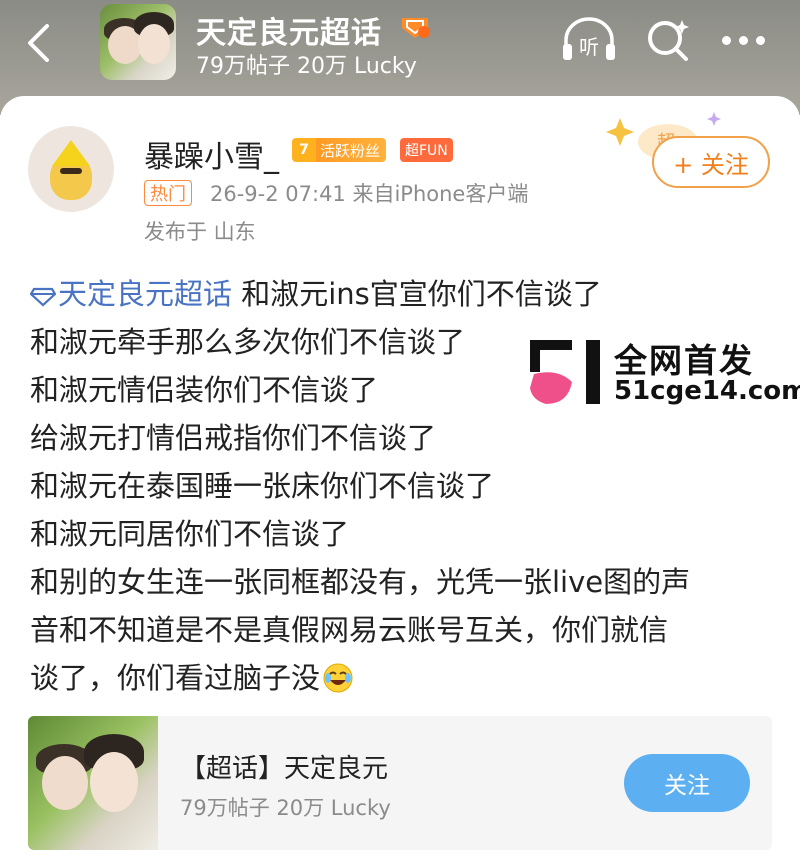 This screenshot has height=866, width=800. Describe the element at coordinates (175, 678) in the screenshot. I see `post-line-text: 谈了，你们看过脑子没` at that location.